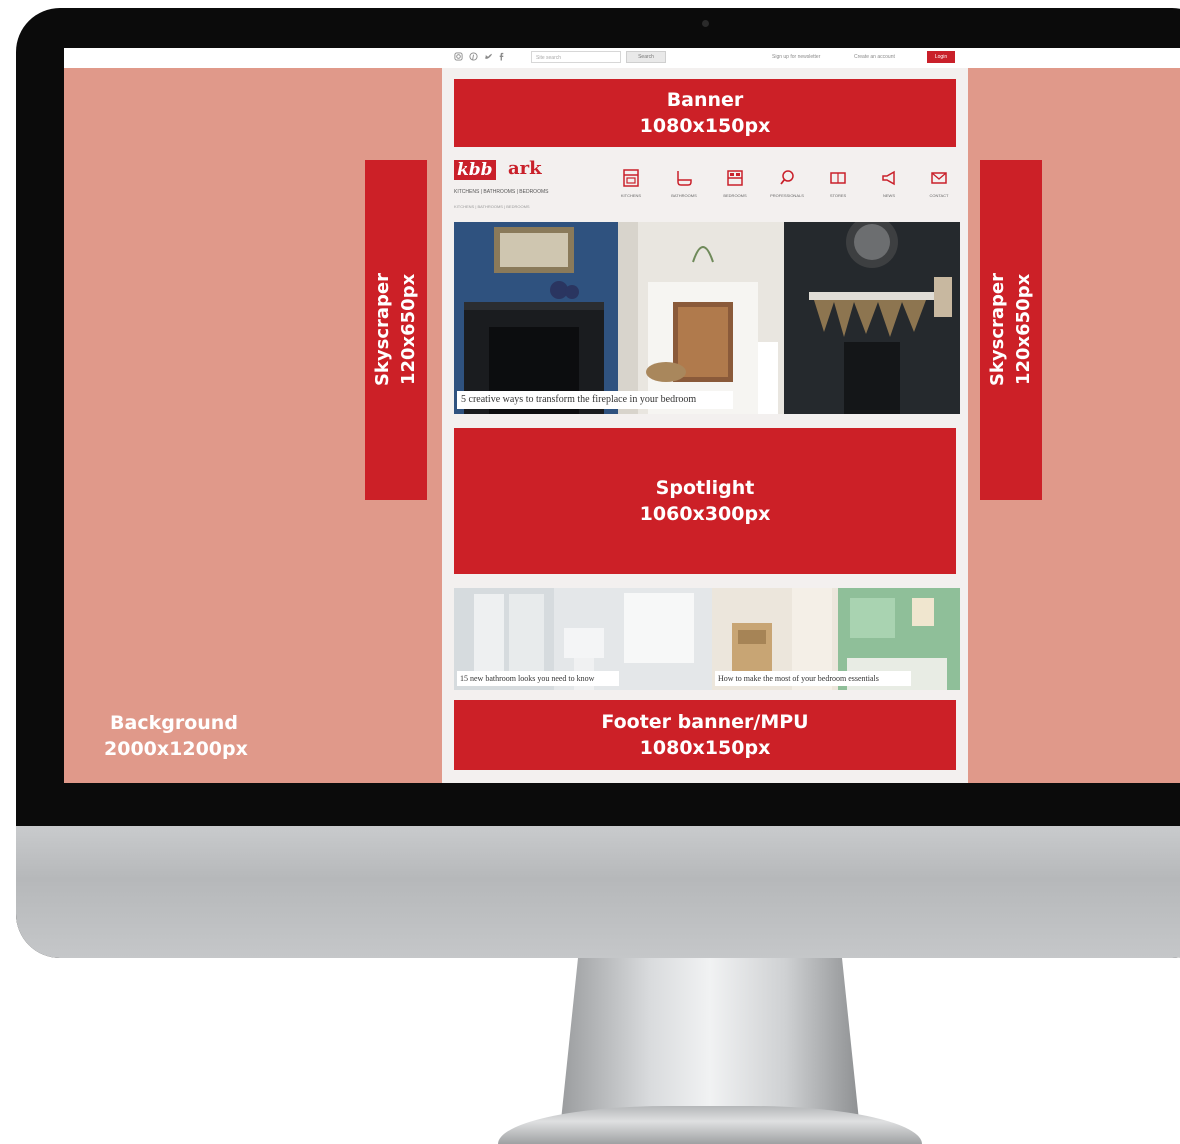  I want to click on nav-label: STORES, so click(838, 195).